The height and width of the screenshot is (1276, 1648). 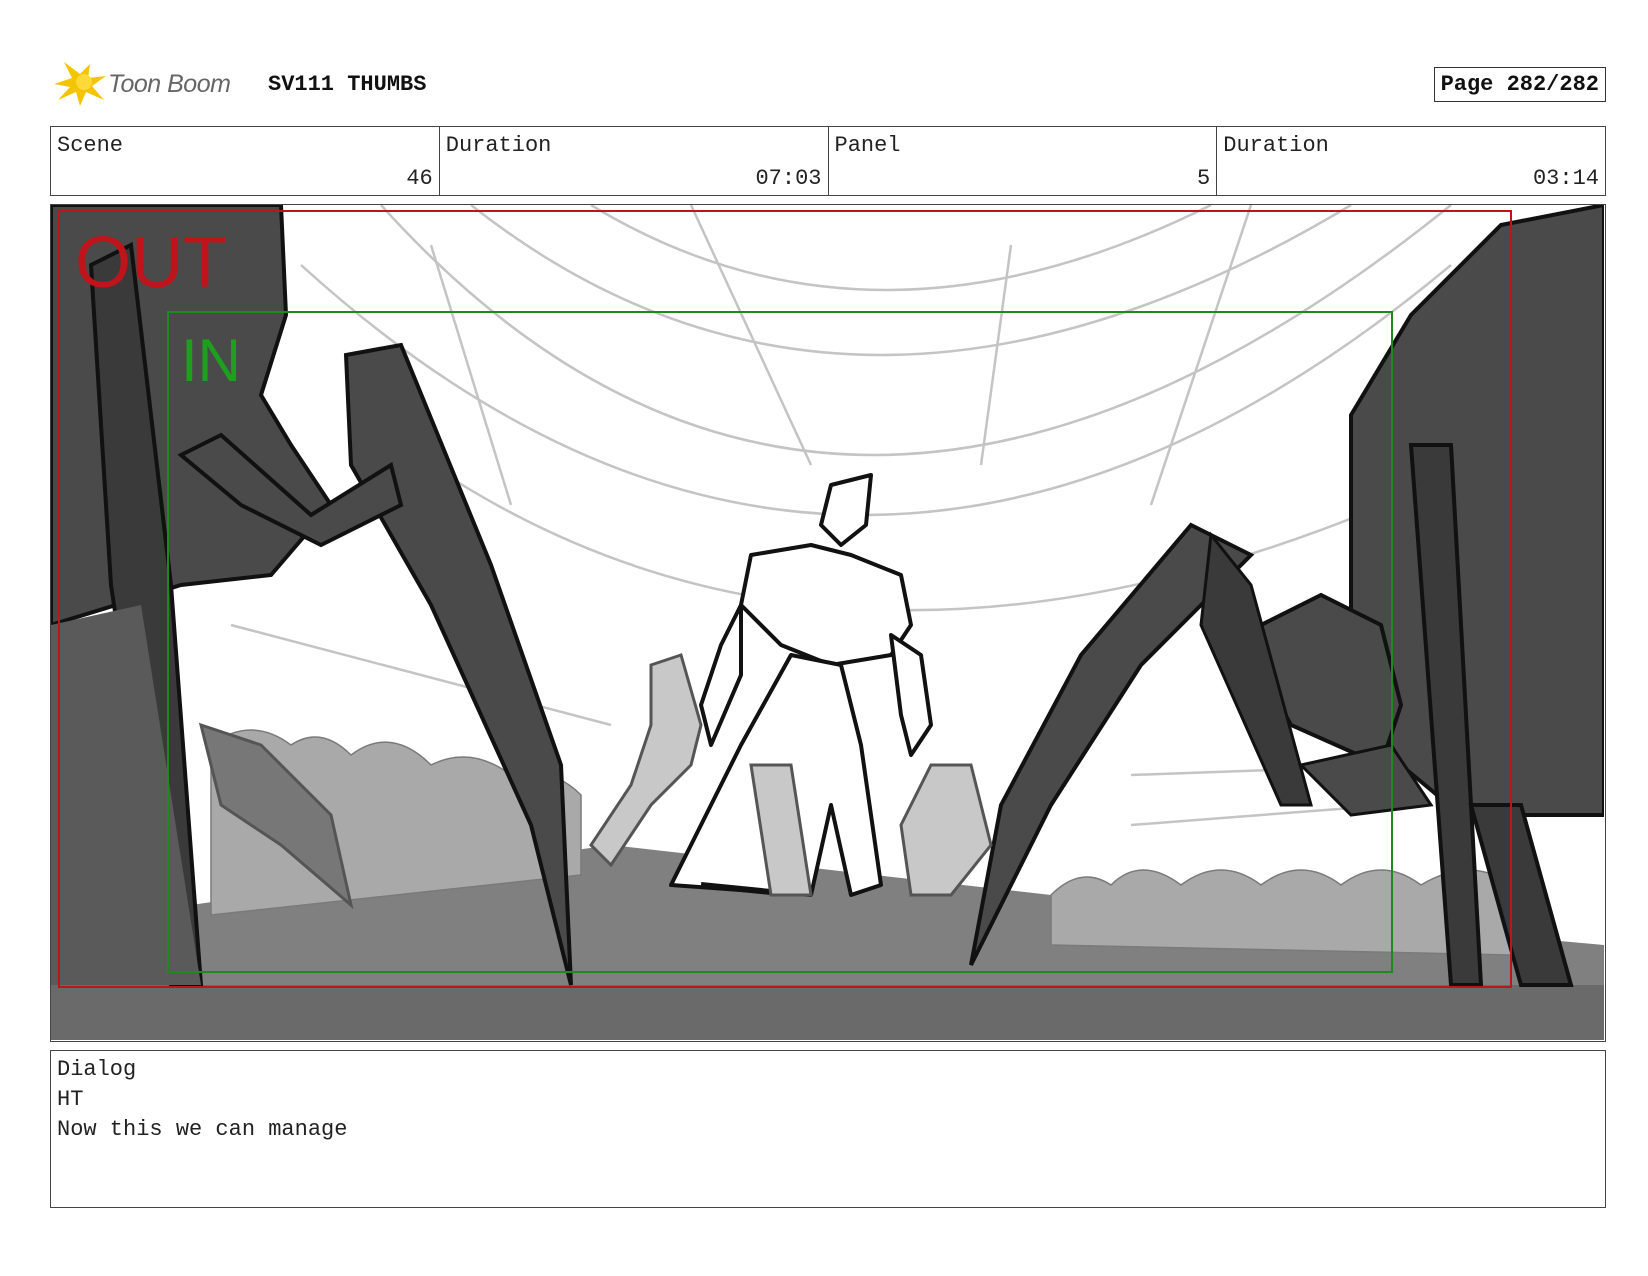 What do you see at coordinates (70, 1099) in the screenshot?
I see `dialog-speaker: HT` at bounding box center [70, 1099].